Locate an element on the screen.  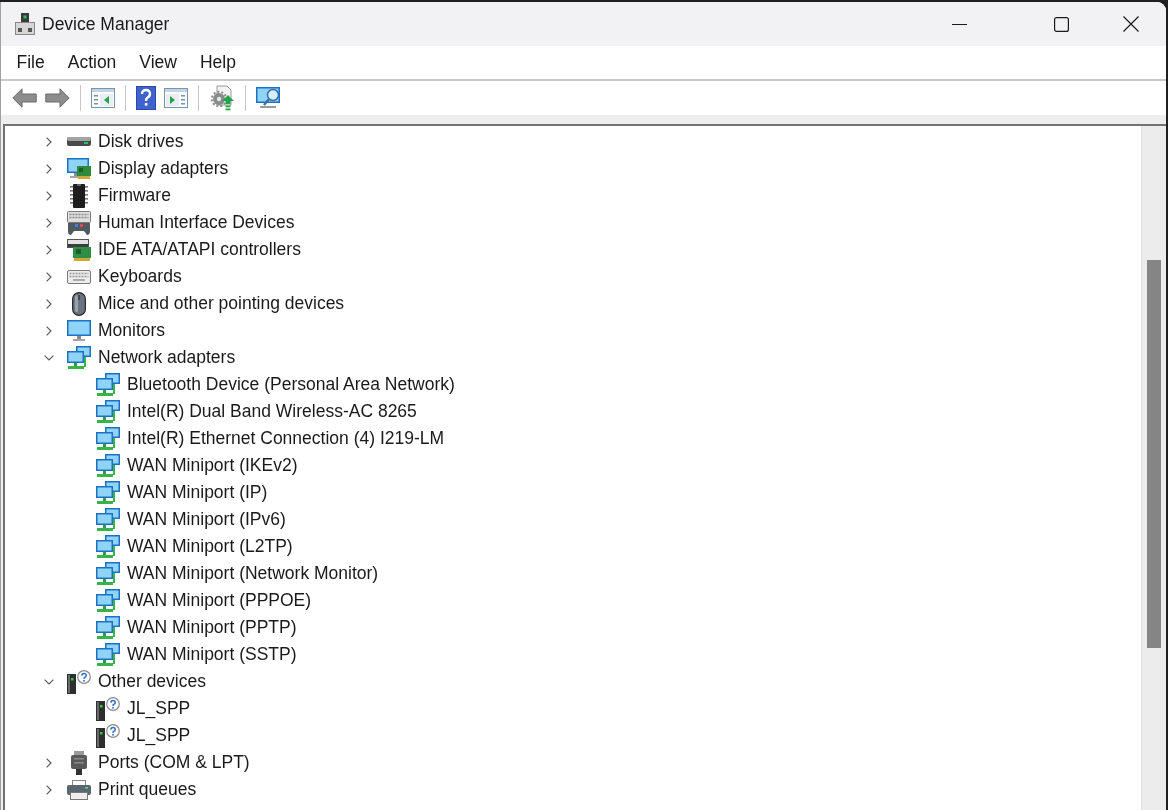
scrollbar-thumb is located at coordinates (1154, 454).